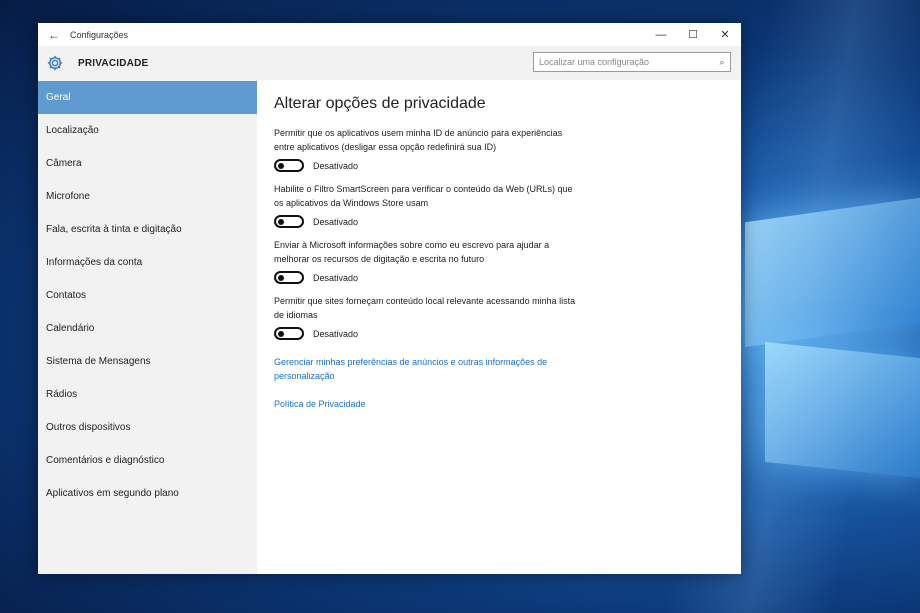  Describe the element at coordinates (380, 103) in the screenshot. I see `section-heading: Alterar opções de privacidade` at that location.